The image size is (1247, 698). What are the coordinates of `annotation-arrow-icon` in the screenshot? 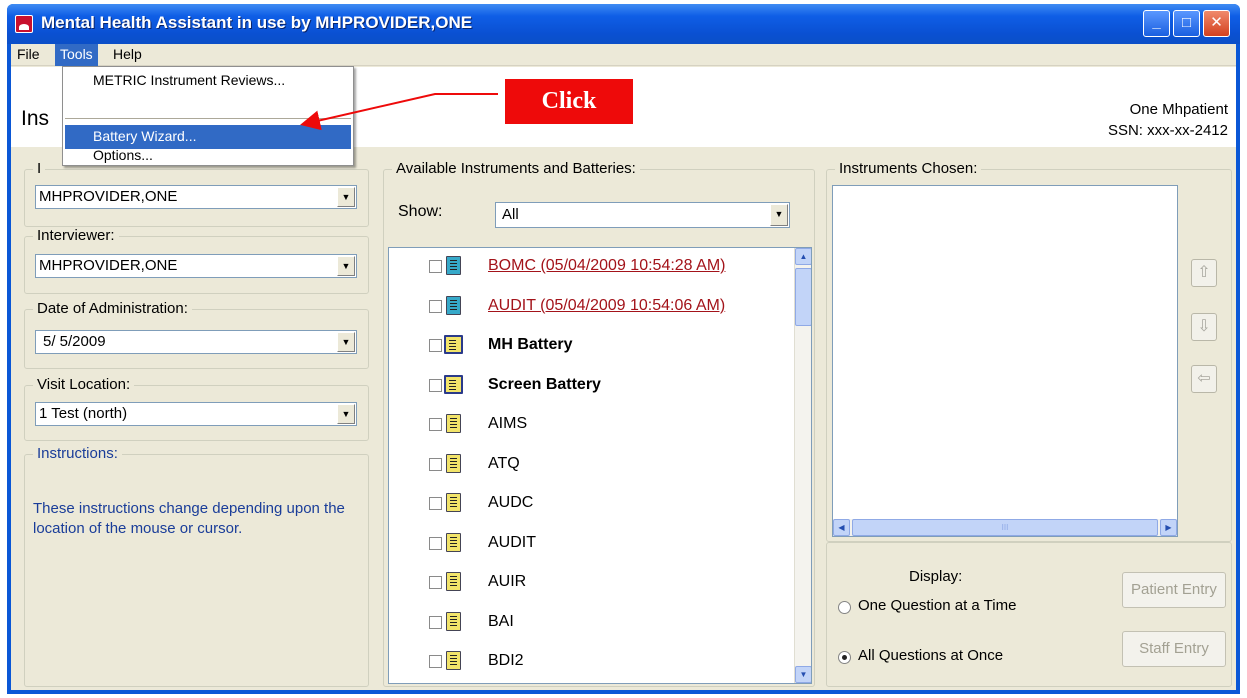 It's located at (399, 112).